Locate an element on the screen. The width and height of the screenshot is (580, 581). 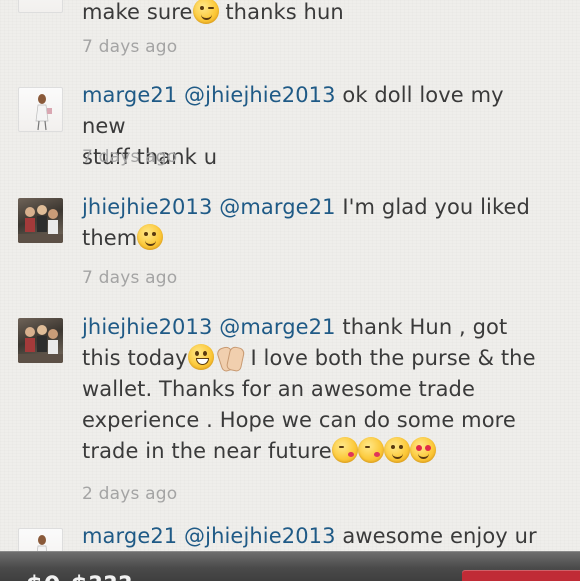
comment-text: marge21 @jhiejhie2013 awesome enjoy ur is located at coordinates (317, 536).